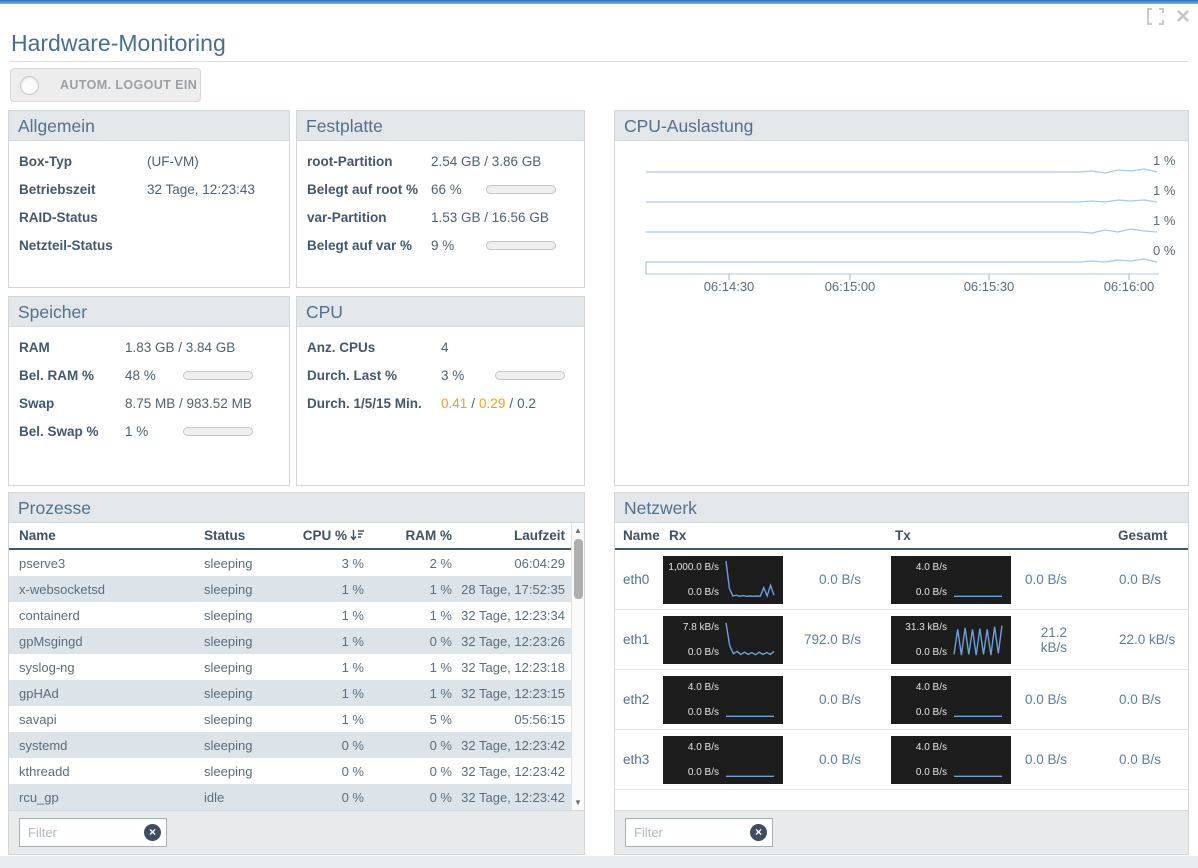 This screenshot has height=868, width=1198. Describe the element at coordinates (440, 719) in the screenshot. I see `process-ram: 5 %` at that location.